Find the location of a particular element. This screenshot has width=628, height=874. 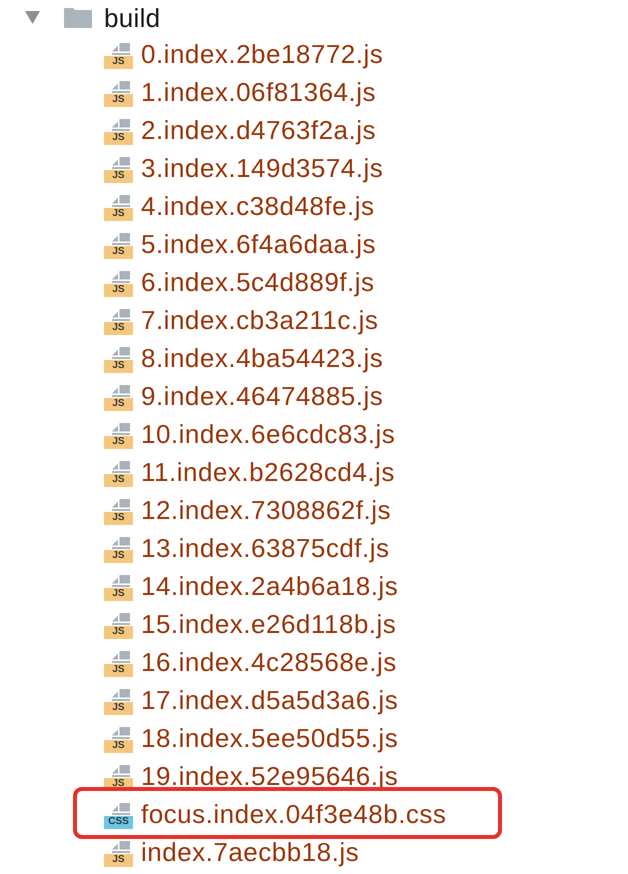

file-name: 5.index.6f4a6daa.js is located at coordinates (258, 244).